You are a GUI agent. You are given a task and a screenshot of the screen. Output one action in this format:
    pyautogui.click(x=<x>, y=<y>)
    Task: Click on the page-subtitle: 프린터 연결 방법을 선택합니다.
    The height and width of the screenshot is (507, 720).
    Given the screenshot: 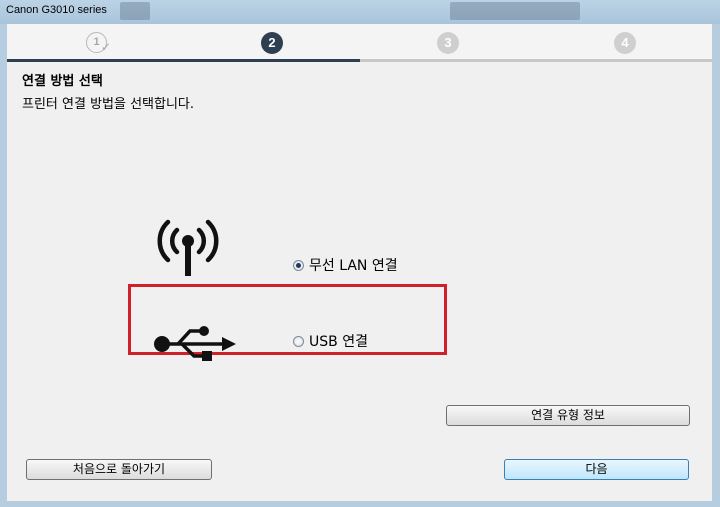 What is the action you would take?
    pyautogui.click(x=108, y=104)
    